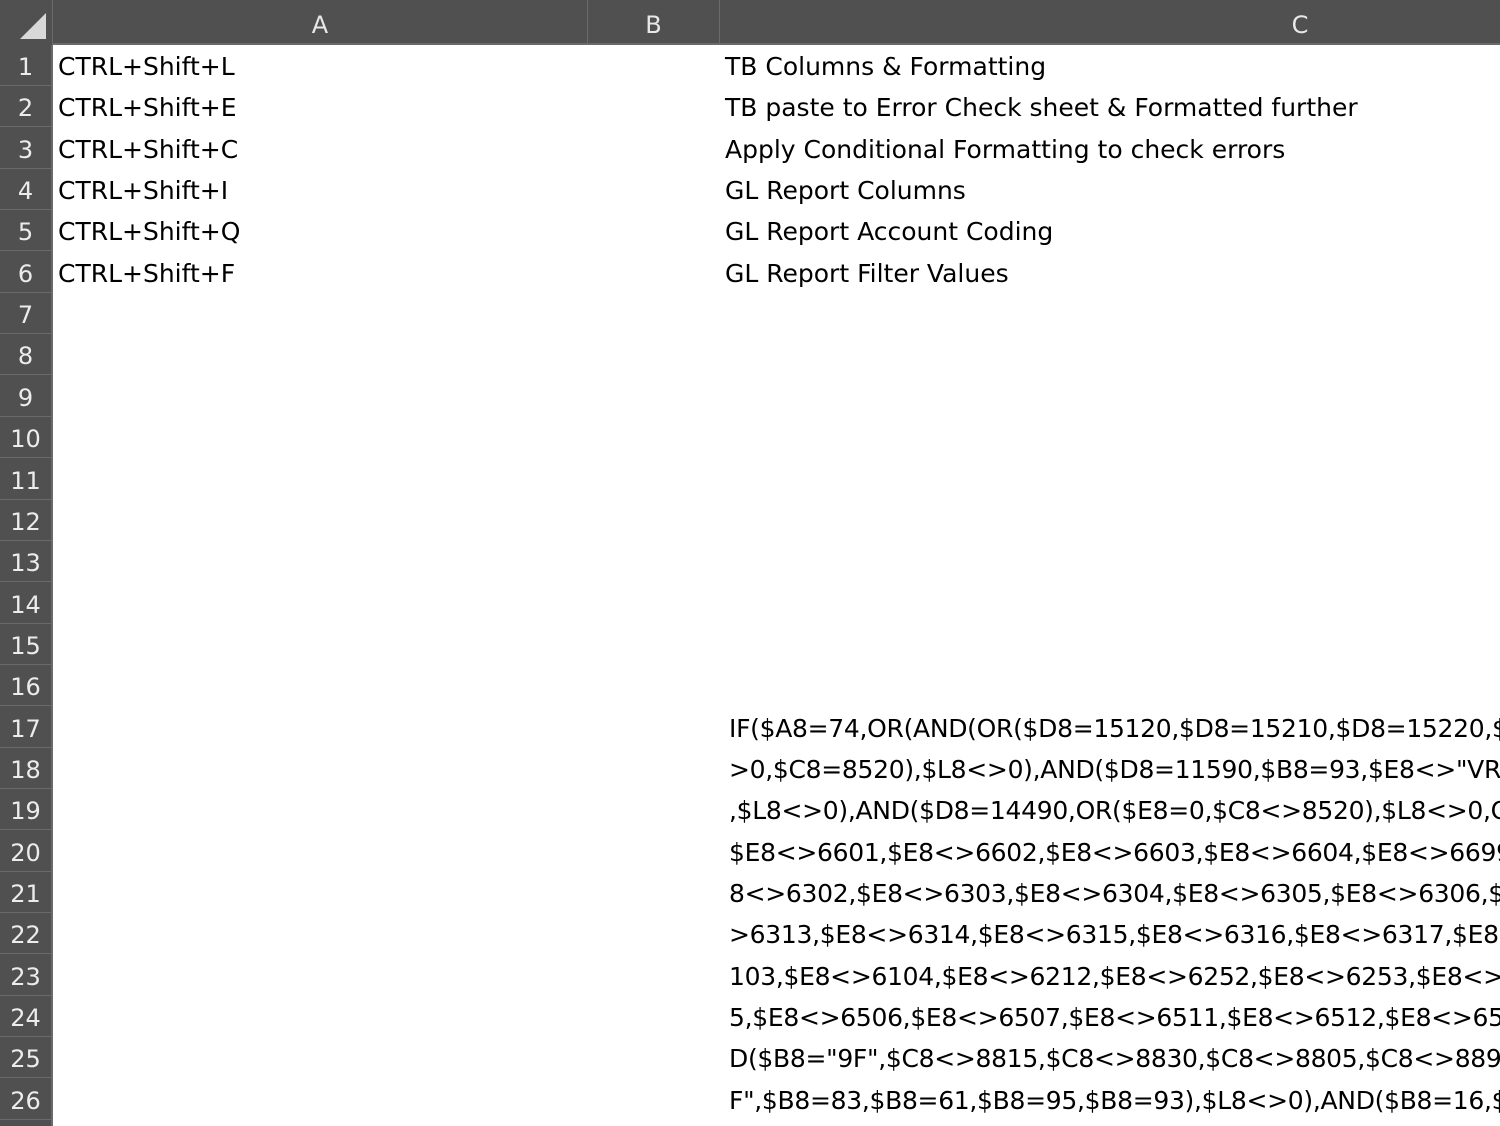 The width and height of the screenshot is (1500, 1126). Describe the element at coordinates (25, 562) in the screenshot. I see `row-header-13: 13` at that location.